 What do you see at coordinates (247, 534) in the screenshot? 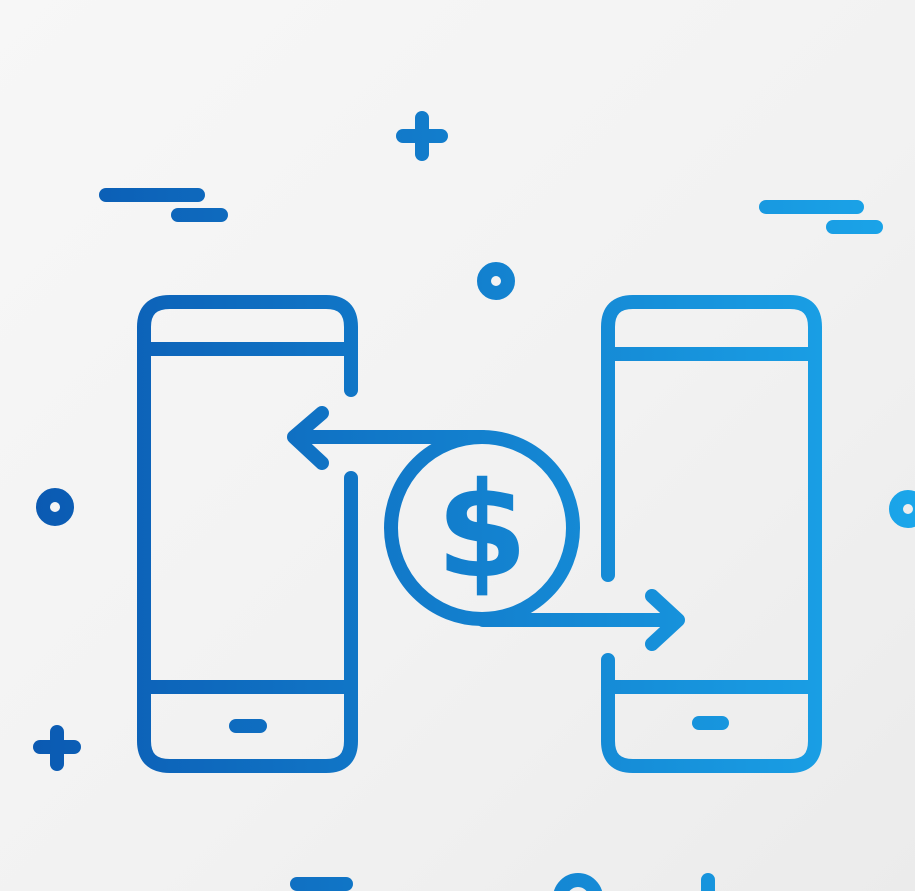
I see `sender-phone-icon` at bounding box center [247, 534].